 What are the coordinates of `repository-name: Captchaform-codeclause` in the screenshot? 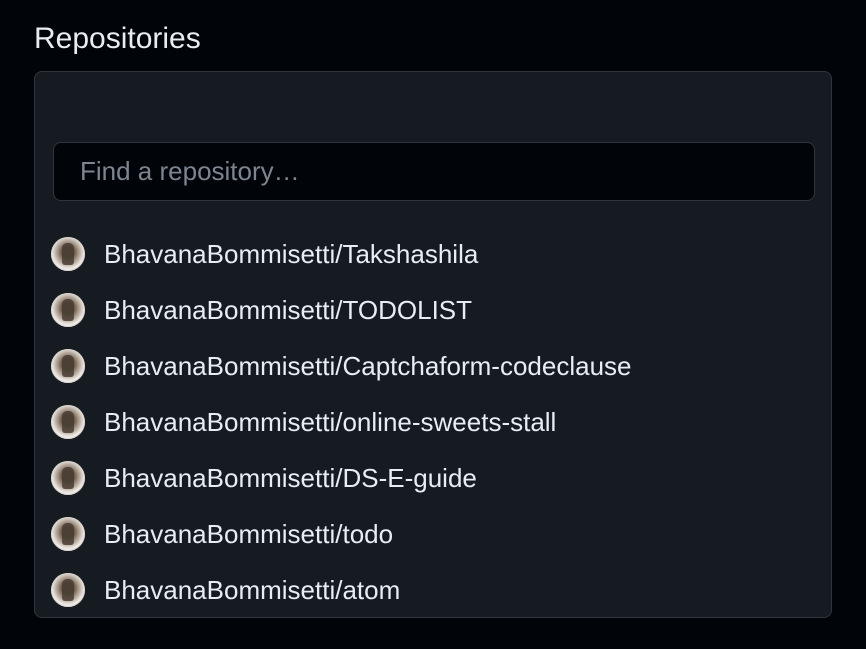 It's located at (487, 366).